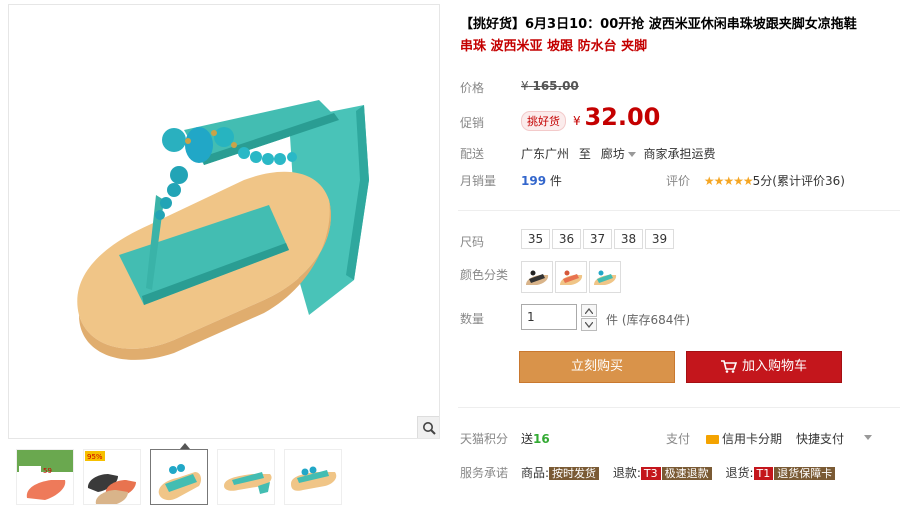 The height and width of the screenshot is (511, 900). What do you see at coordinates (535, 239) in the screenshot?
I see `size-option: 35` at bounding box center [535, 239].